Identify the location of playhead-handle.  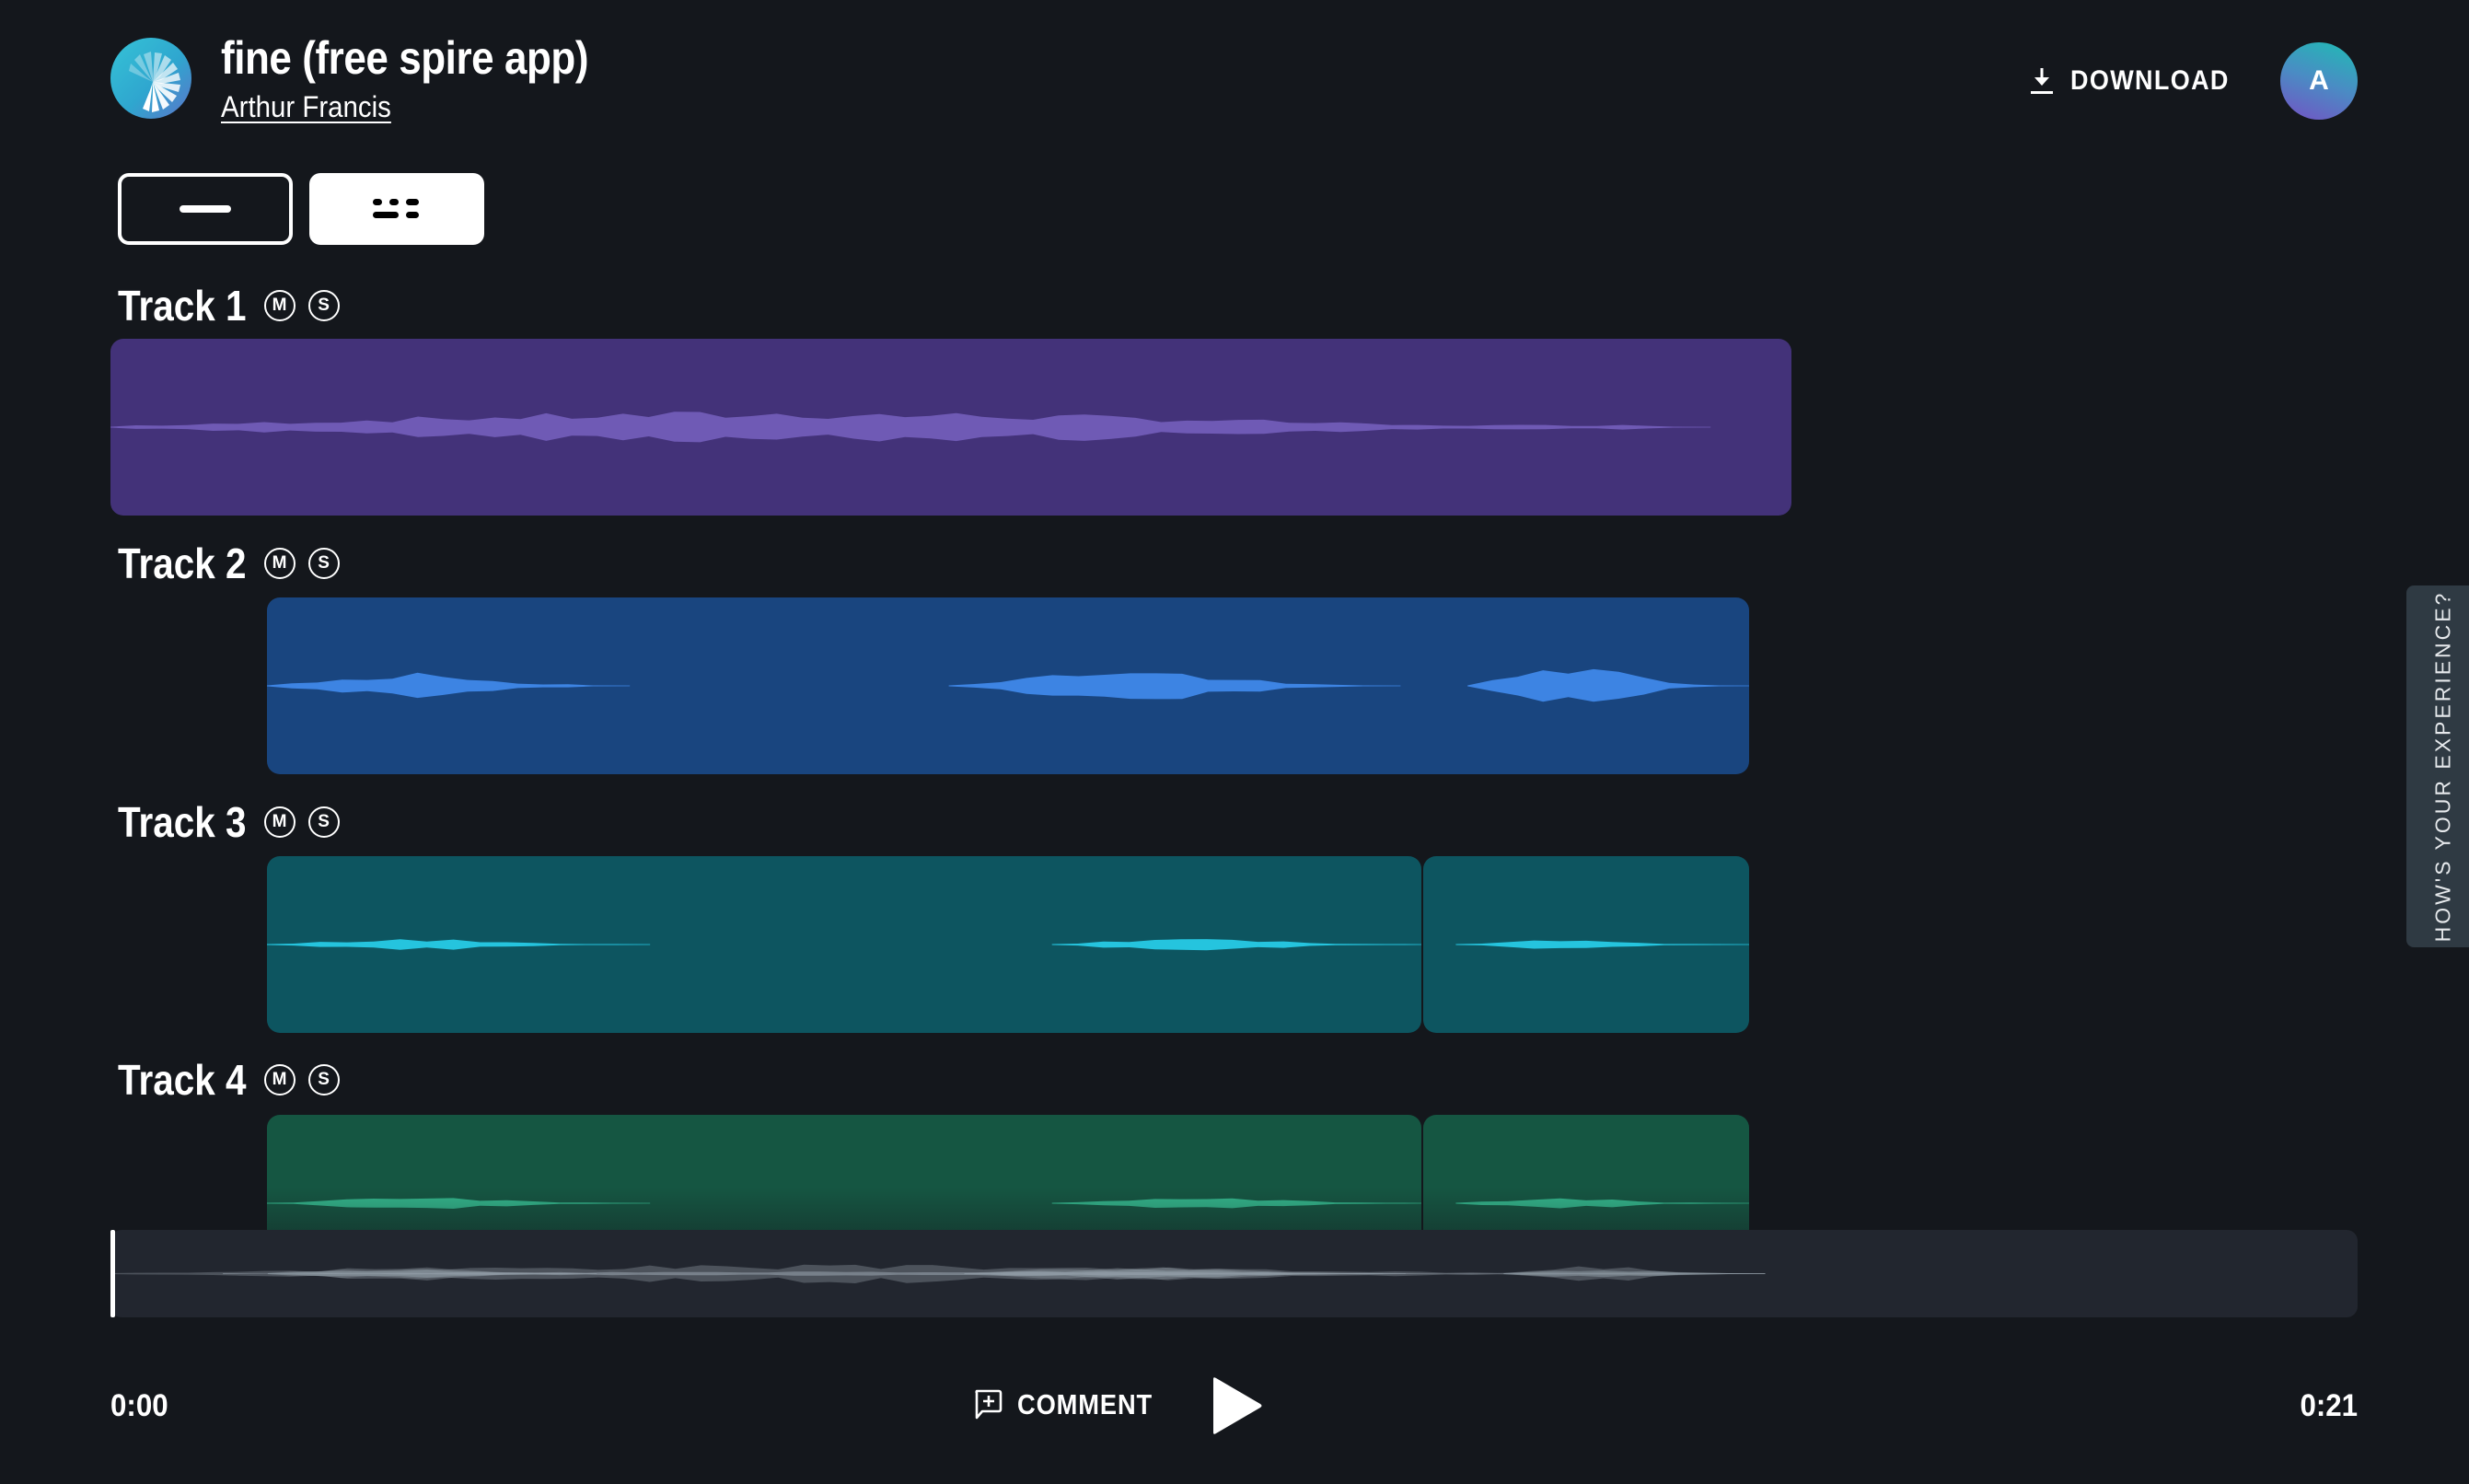
(112, 1273).